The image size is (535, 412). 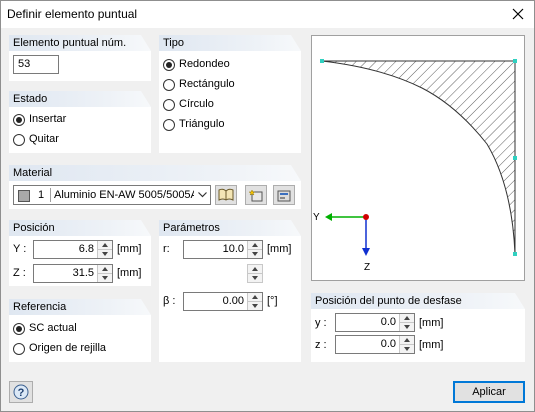 What do you see at coordinates (19, 273) in the screenshot?
I see `position-z-label: Z :` at bounding box center [19, 273].